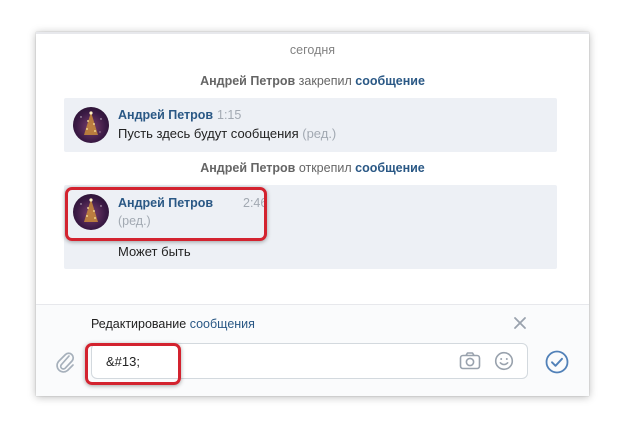  Describe the element at coordinates (325, 168) in the screenshot. I see `event-action: открепил` at that location.